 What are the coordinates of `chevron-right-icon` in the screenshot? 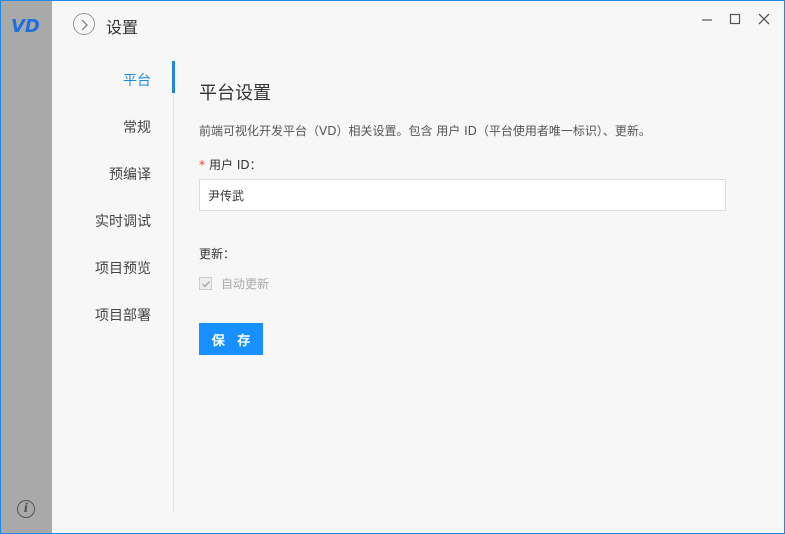 It's located at (84, 25).